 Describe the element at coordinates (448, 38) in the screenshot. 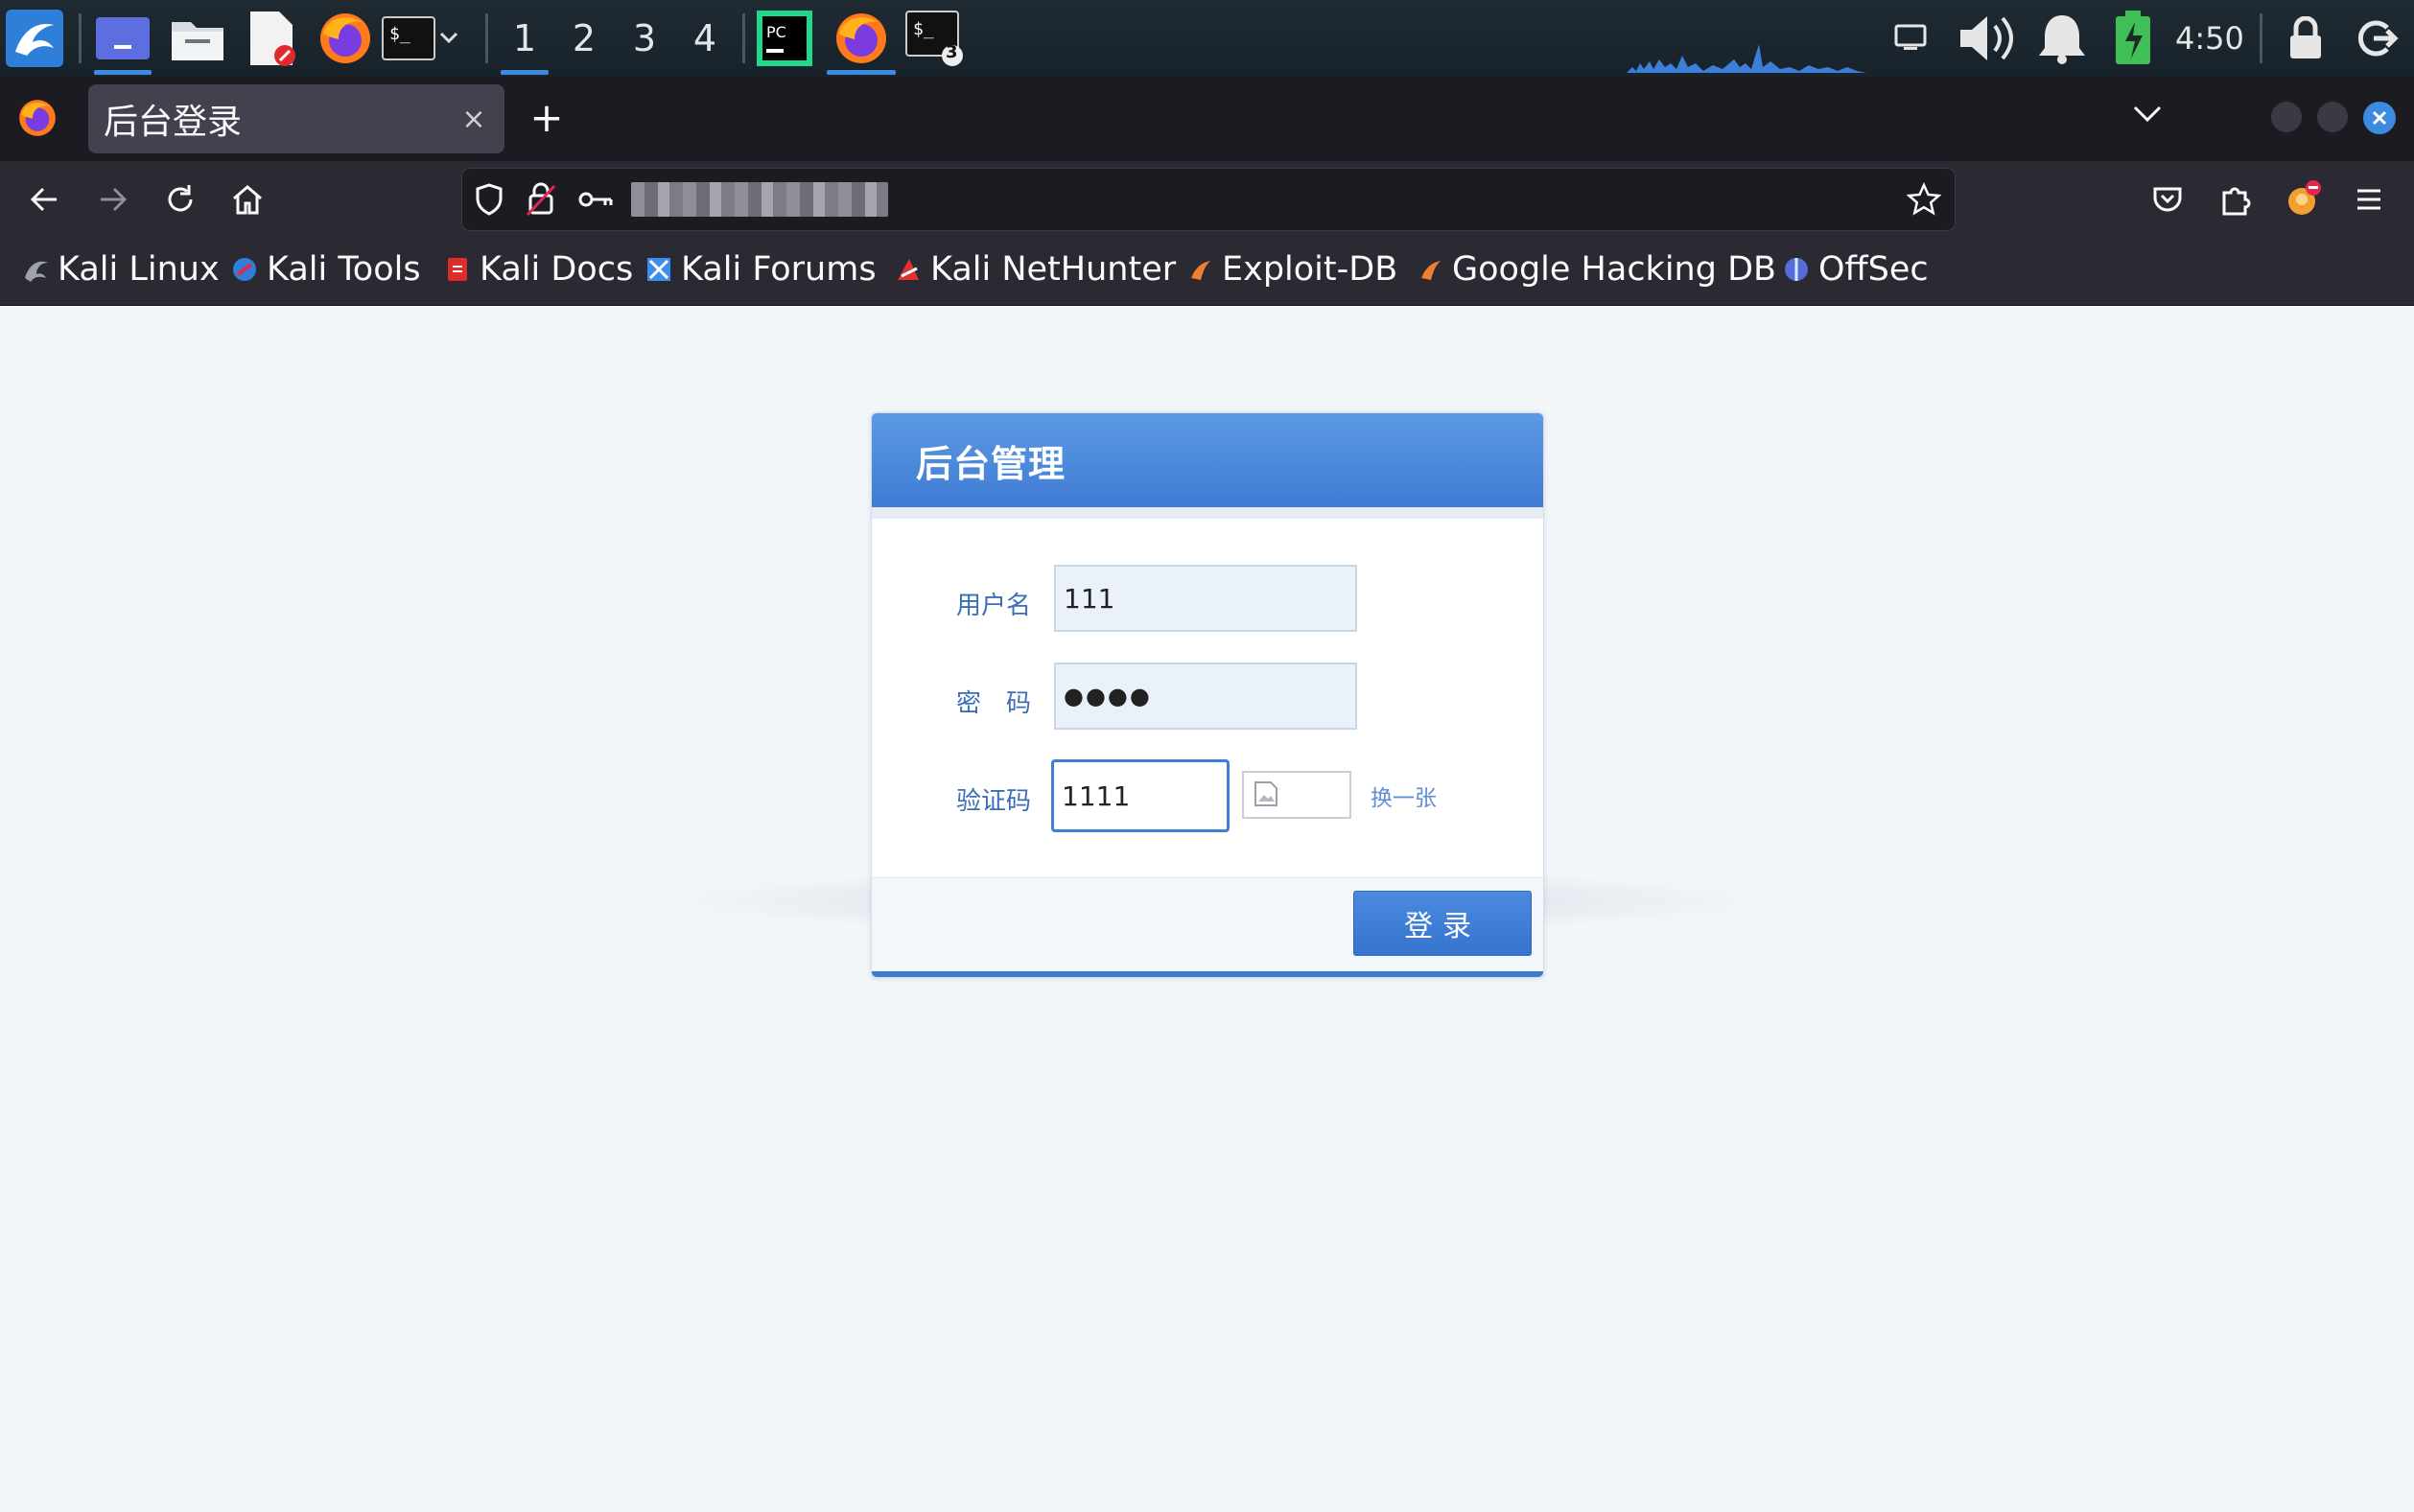

I see `chevron-down-icon` at that location.